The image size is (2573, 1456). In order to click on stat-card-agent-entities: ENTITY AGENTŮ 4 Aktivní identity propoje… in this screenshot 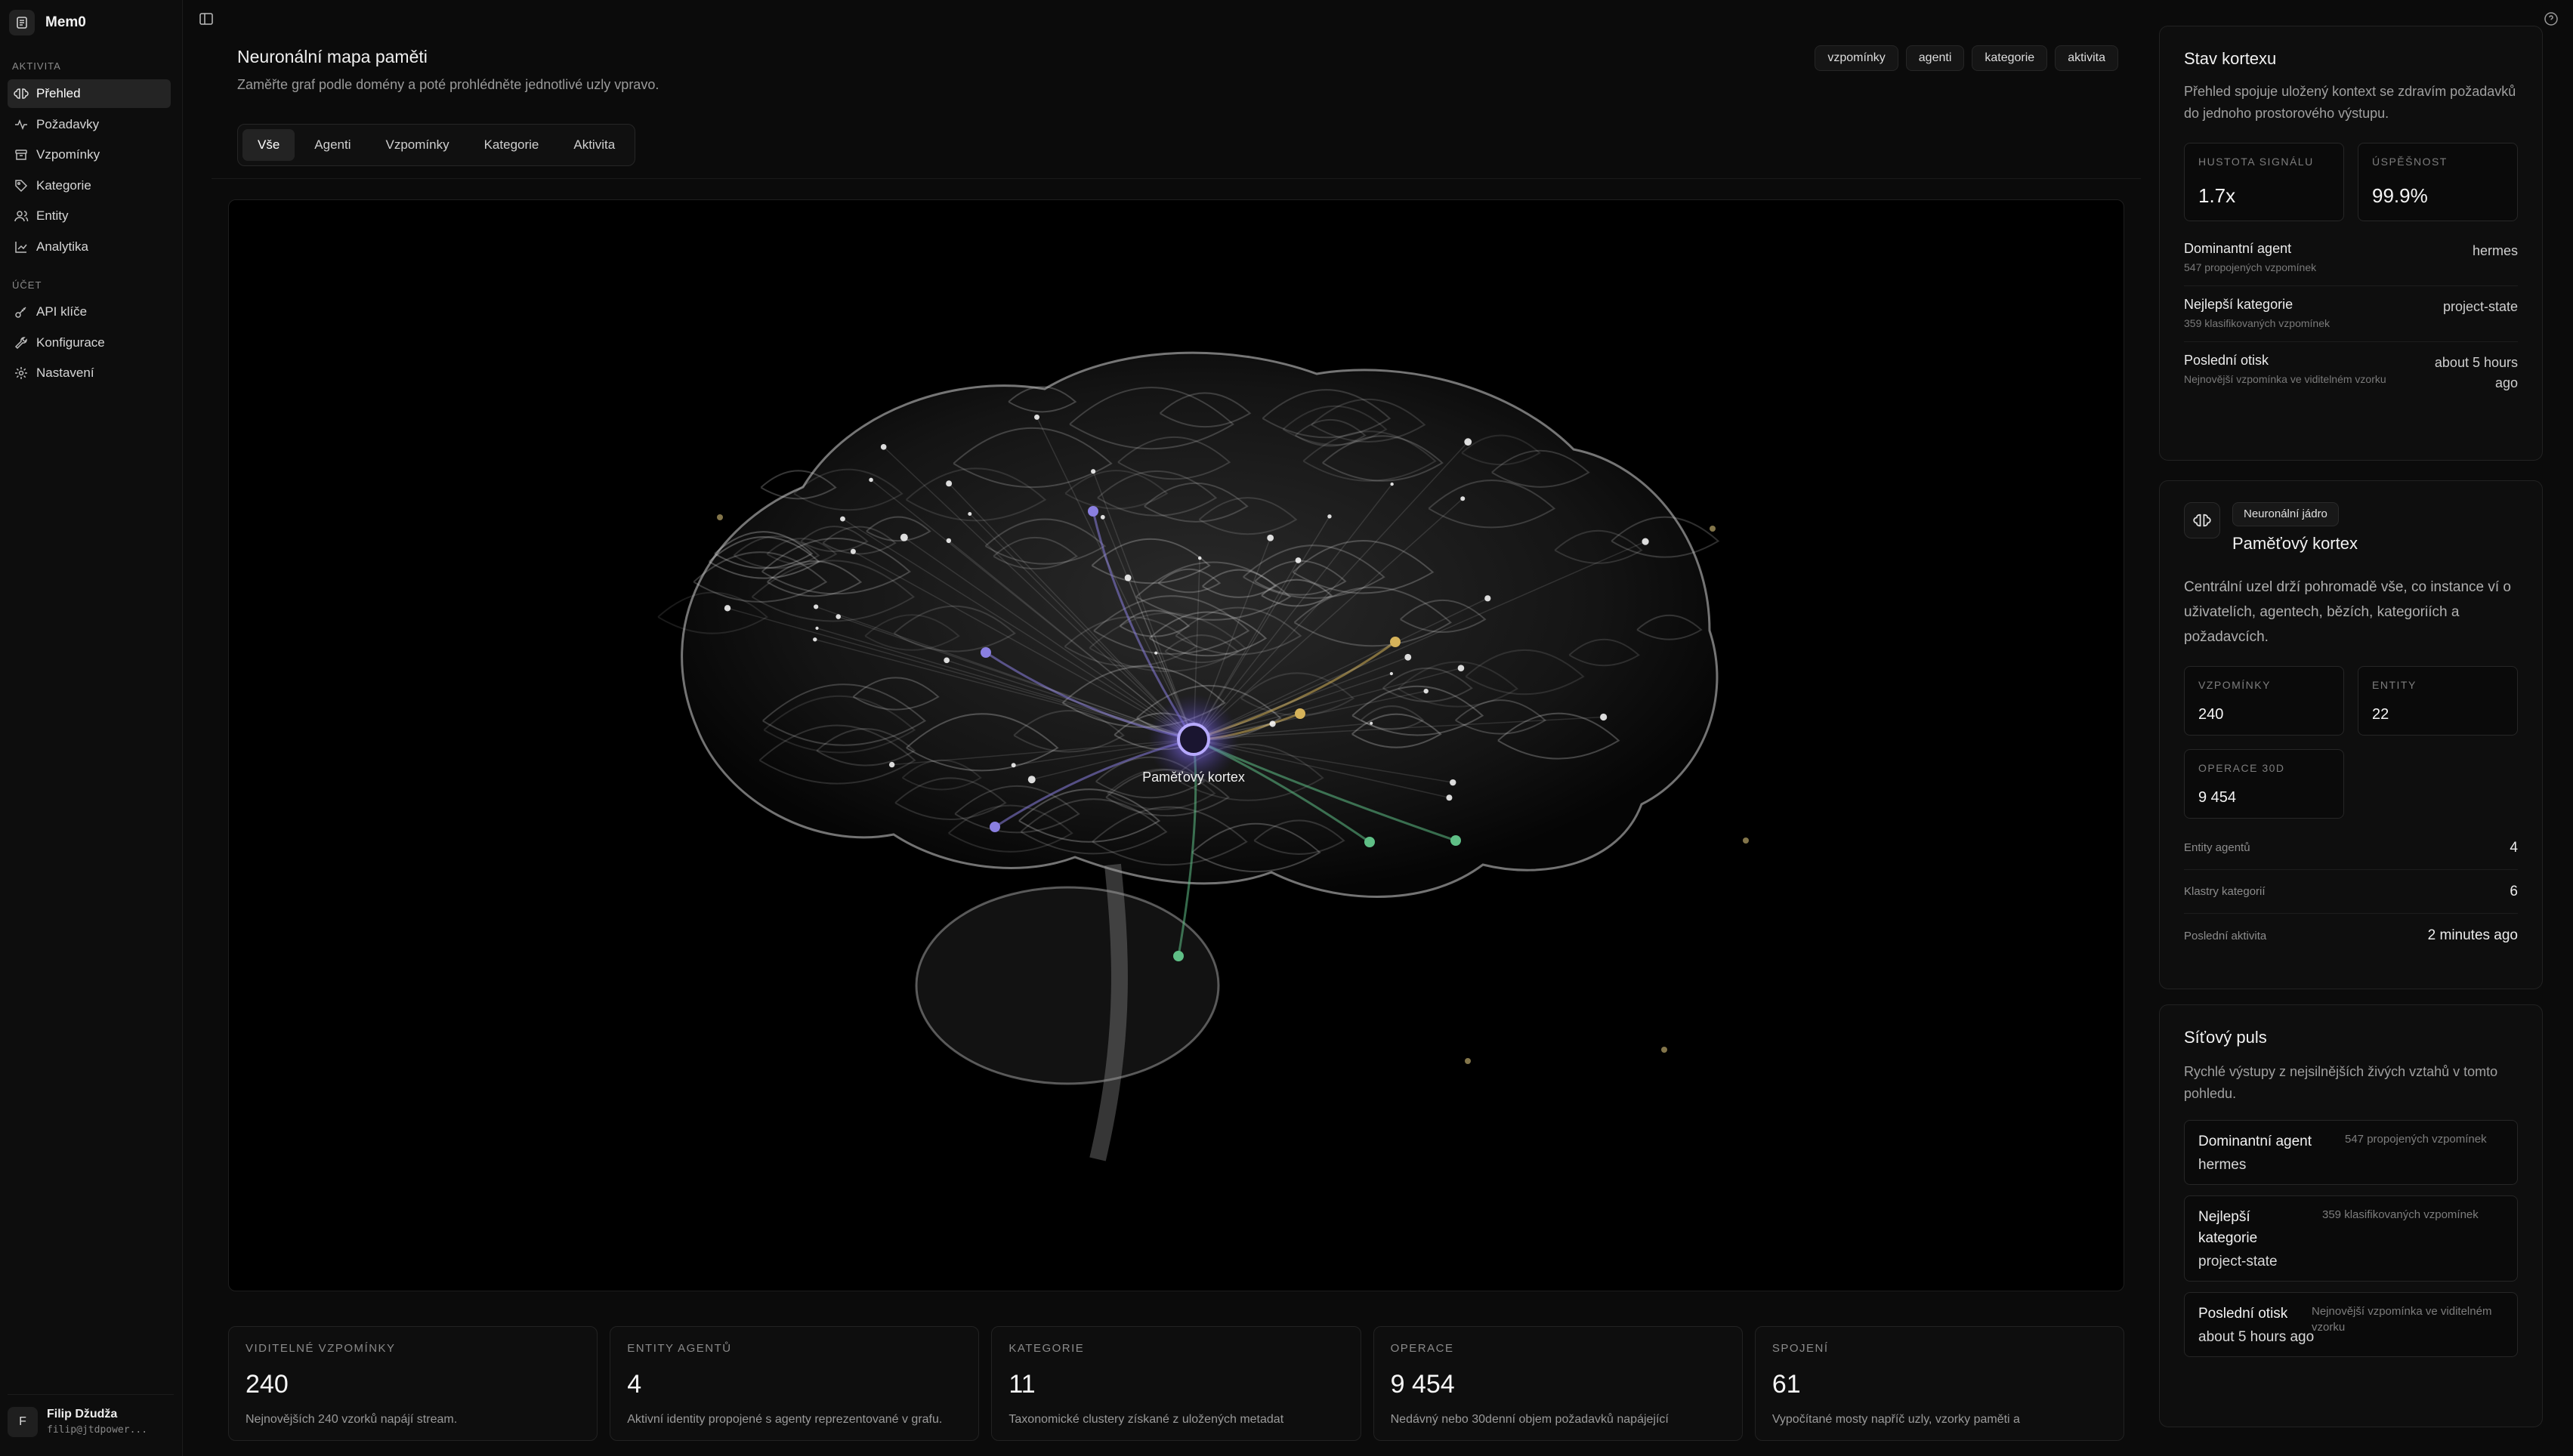, I will do `click(795, 1383)`.